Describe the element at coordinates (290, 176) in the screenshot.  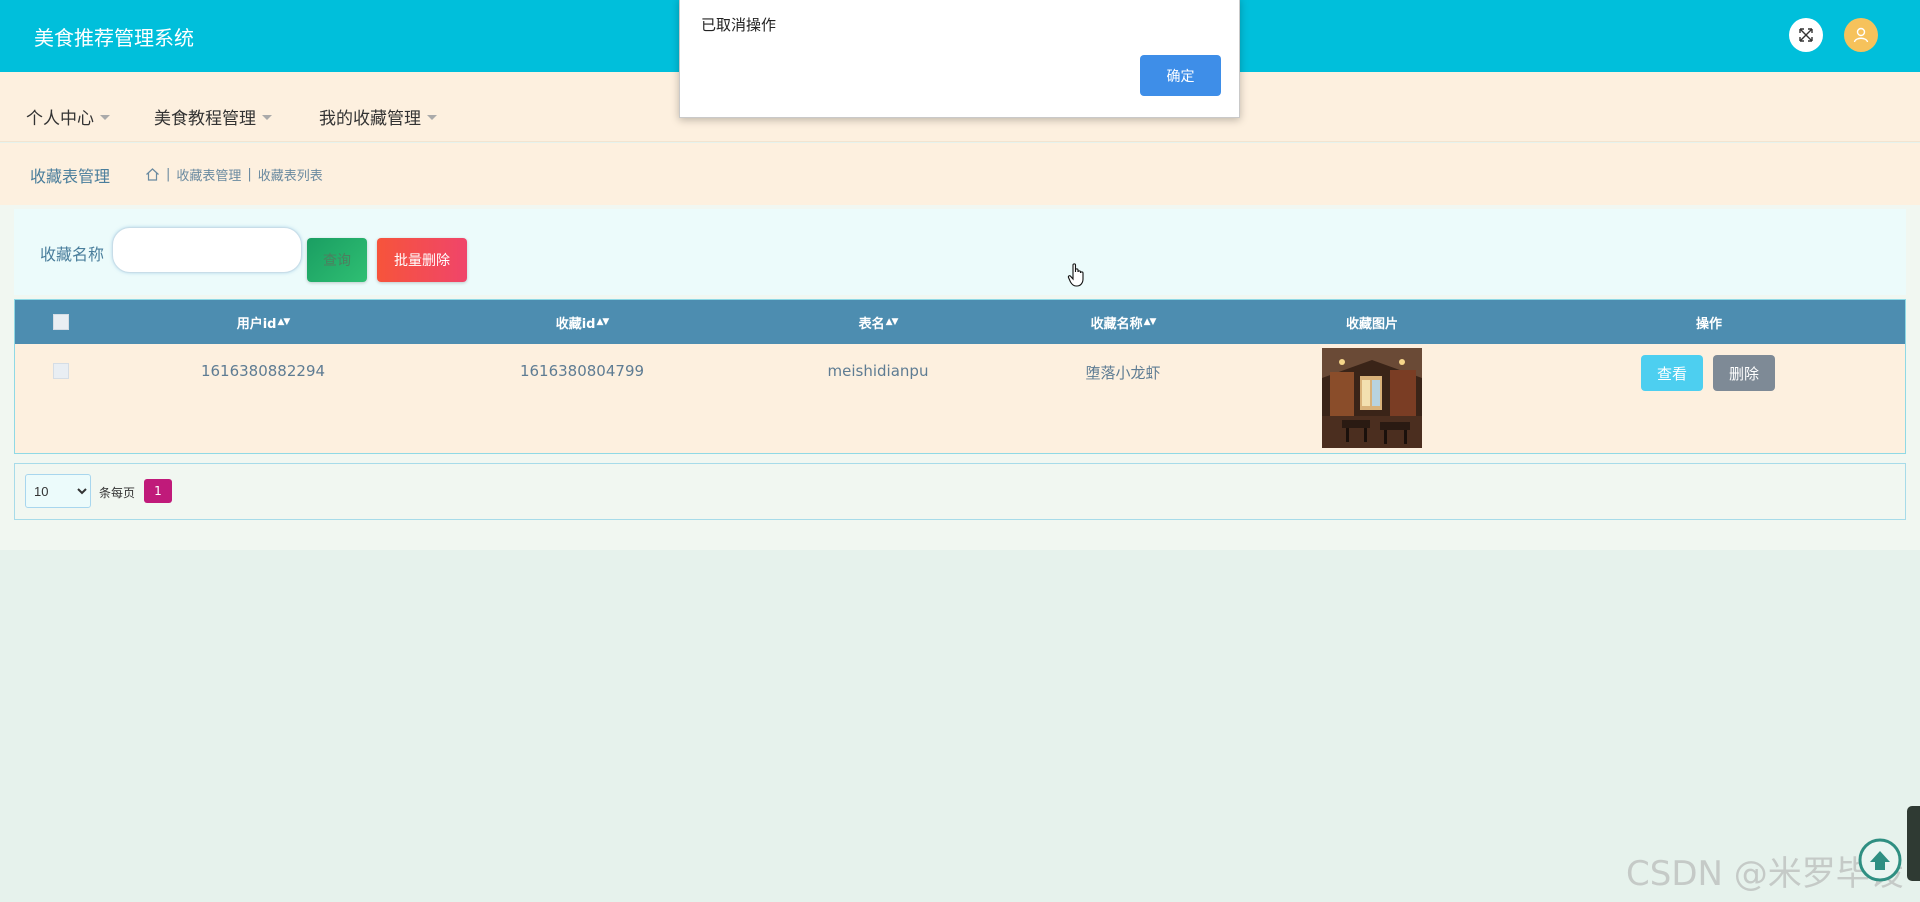
I see `breadcrumb-item: 收藏表列表` at that location.